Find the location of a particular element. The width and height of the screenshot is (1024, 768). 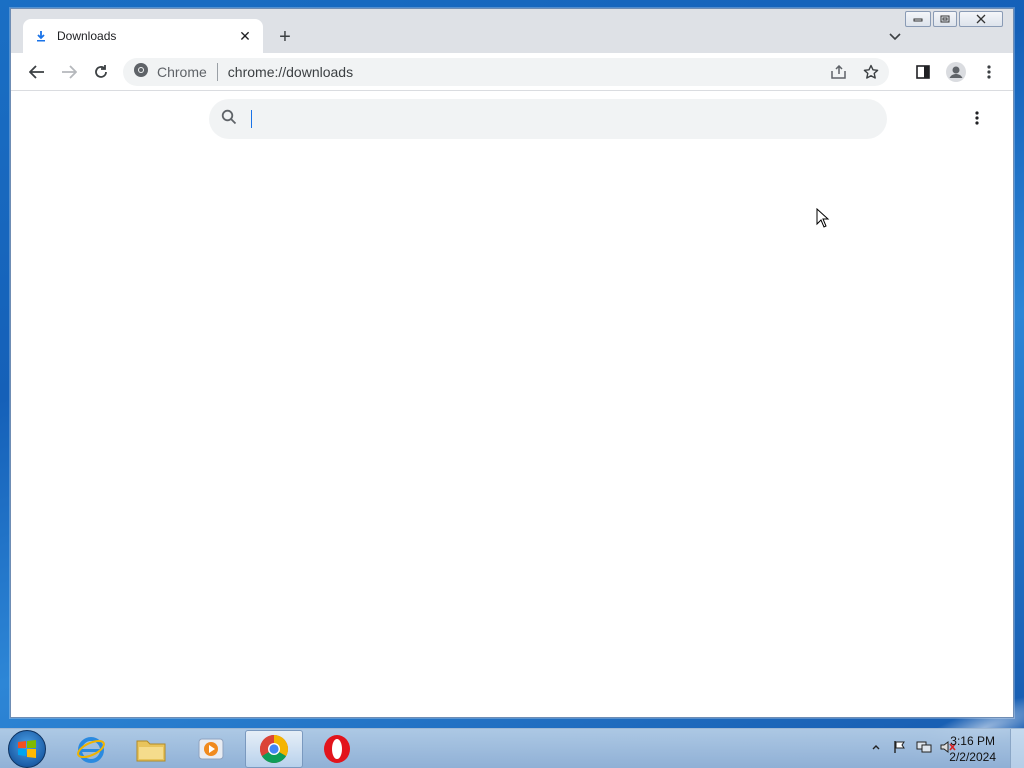

window-controls is located at coordinates (954, 19).